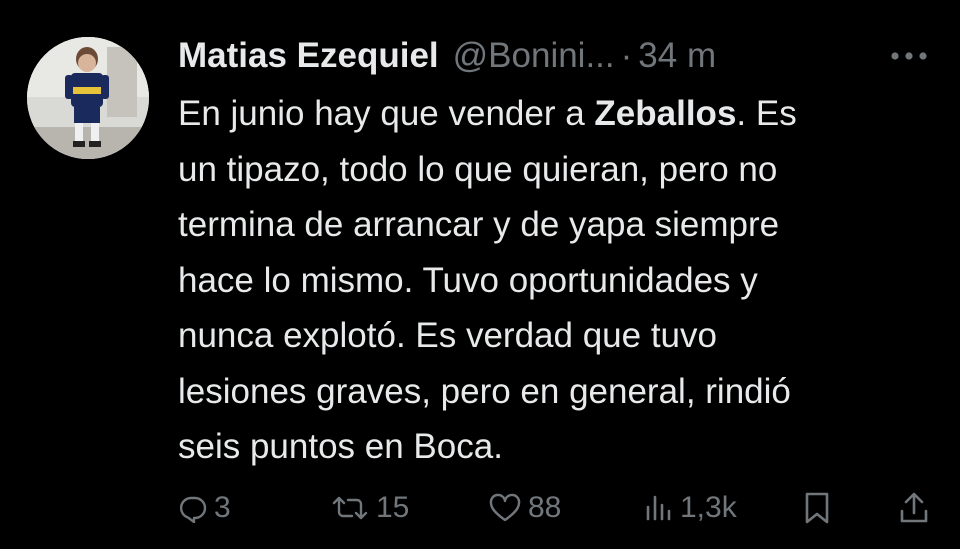 This screenshot has width=960, height=549. I want to click on tweet-line: nunca explotó. Es verdad que tuvo, so click(447, 335).